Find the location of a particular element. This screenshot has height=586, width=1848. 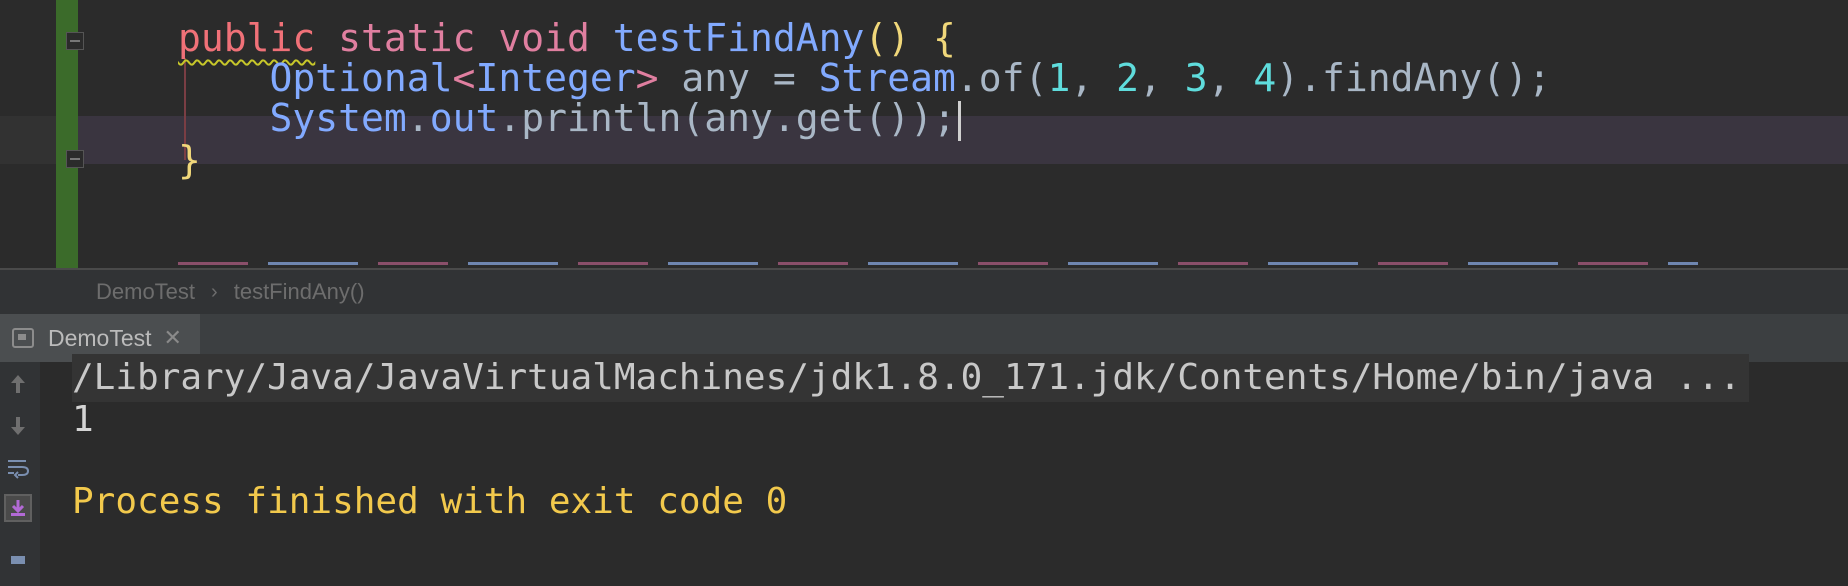

number-literal: 4 is located at coordinates (1265, 78).